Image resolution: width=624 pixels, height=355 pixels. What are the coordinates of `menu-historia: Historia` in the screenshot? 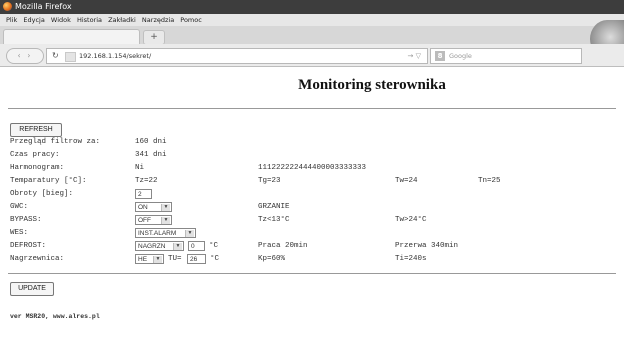 It's located at (89, 20).